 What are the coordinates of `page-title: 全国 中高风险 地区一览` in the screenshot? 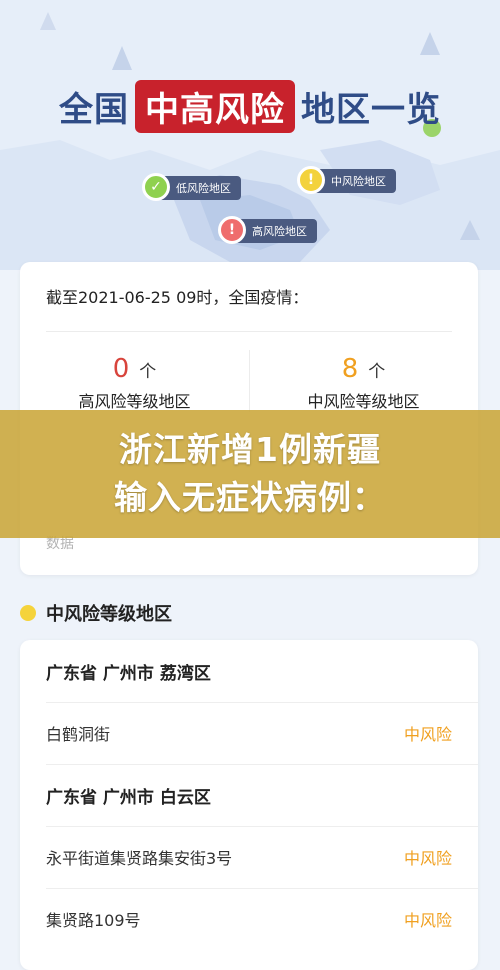 It's located at (250, 106).